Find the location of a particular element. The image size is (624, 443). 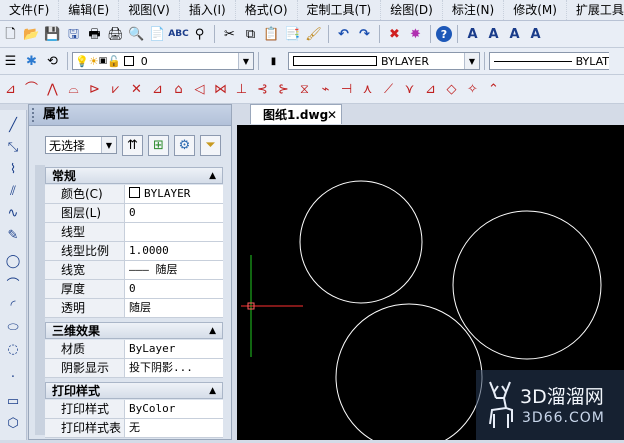

ellipse-arc-icon: ◜ is located at coordinates (13, 305).